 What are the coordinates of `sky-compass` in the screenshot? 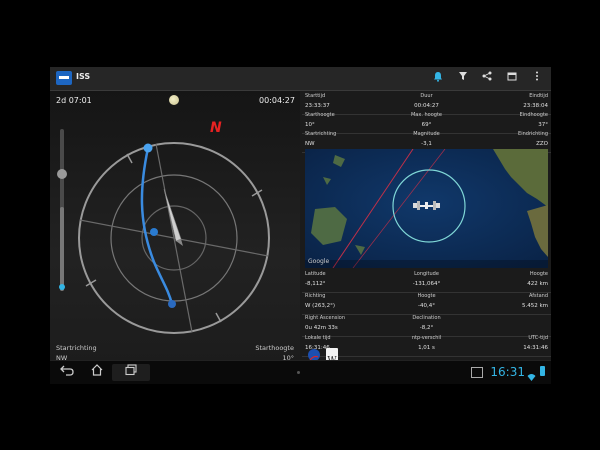 It's located at (174, 238).